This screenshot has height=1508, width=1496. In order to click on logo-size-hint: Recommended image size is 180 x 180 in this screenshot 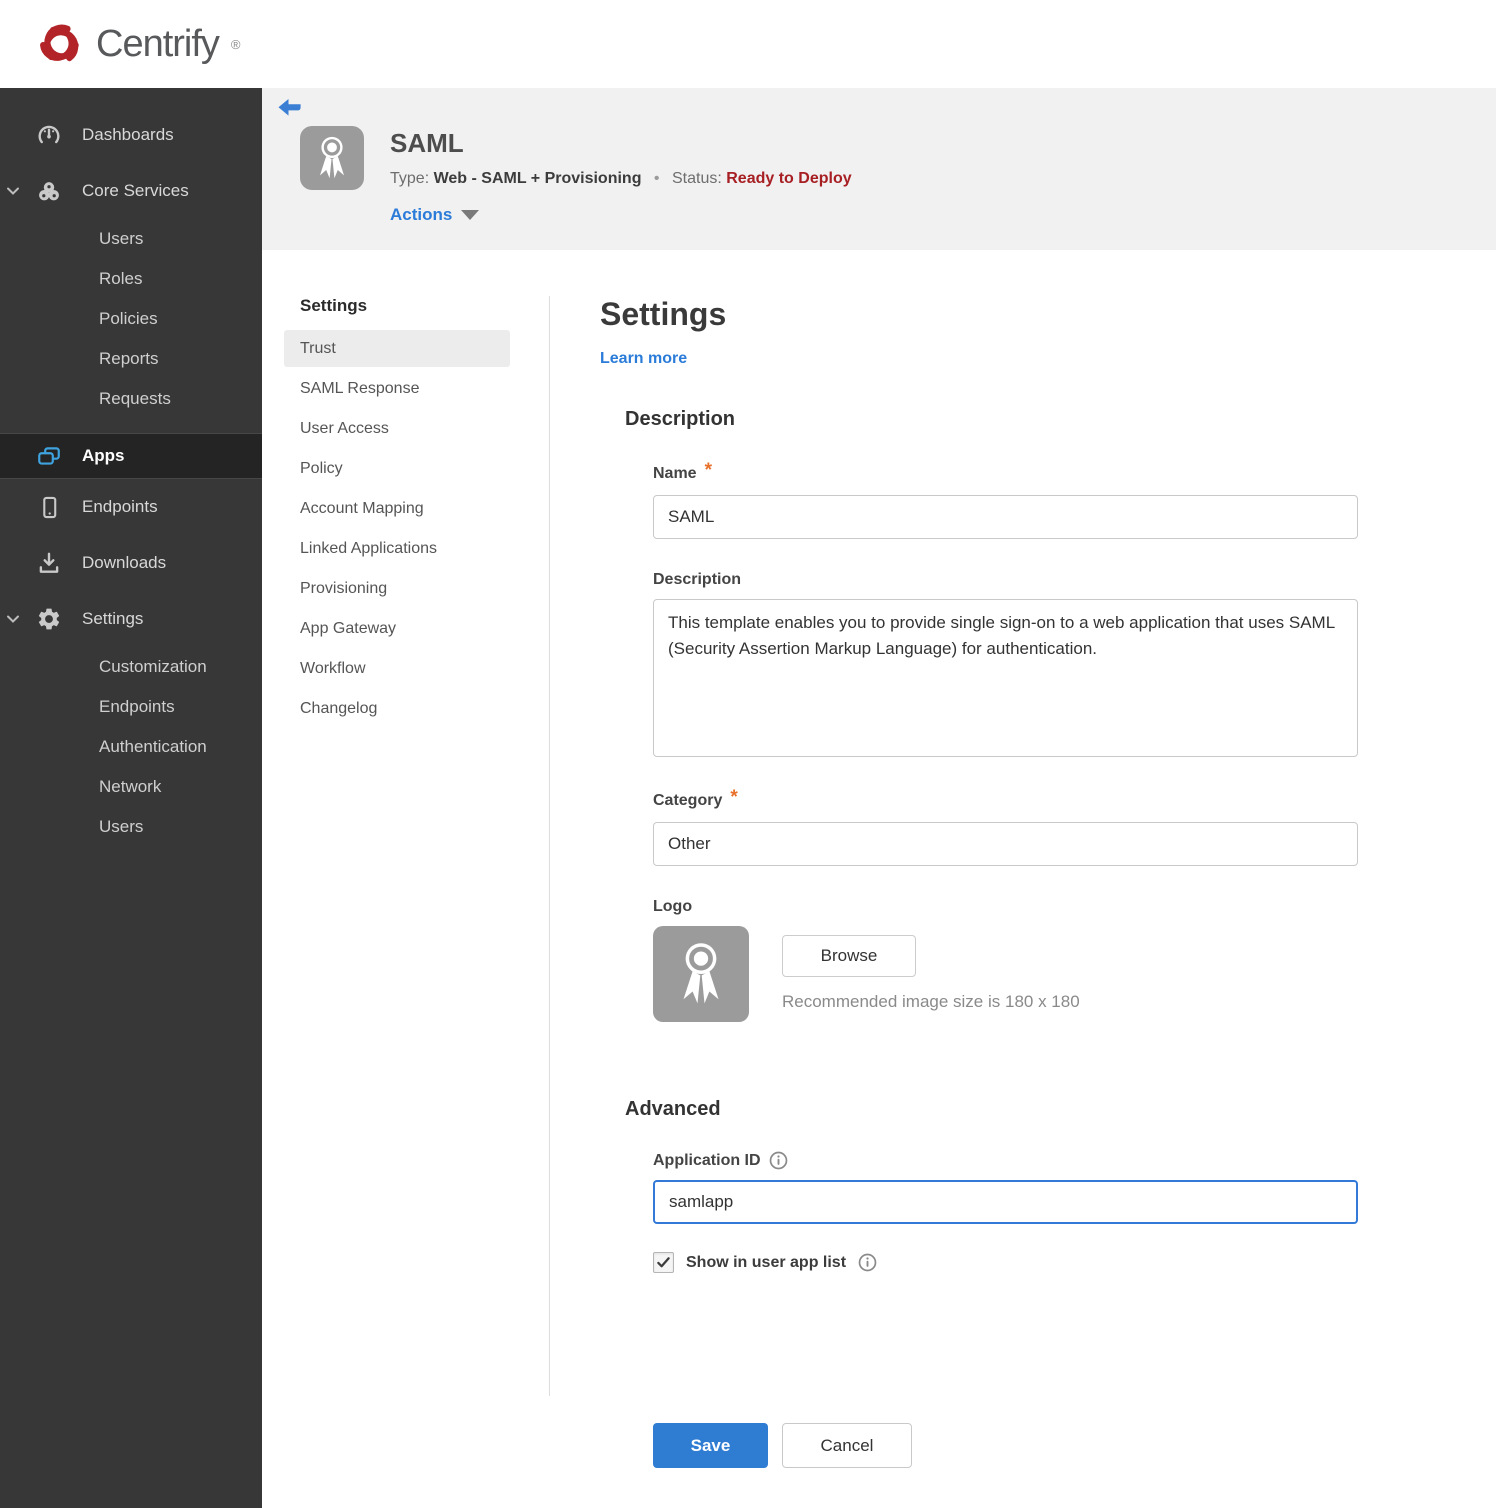, I will do `click(931, 1001)`.